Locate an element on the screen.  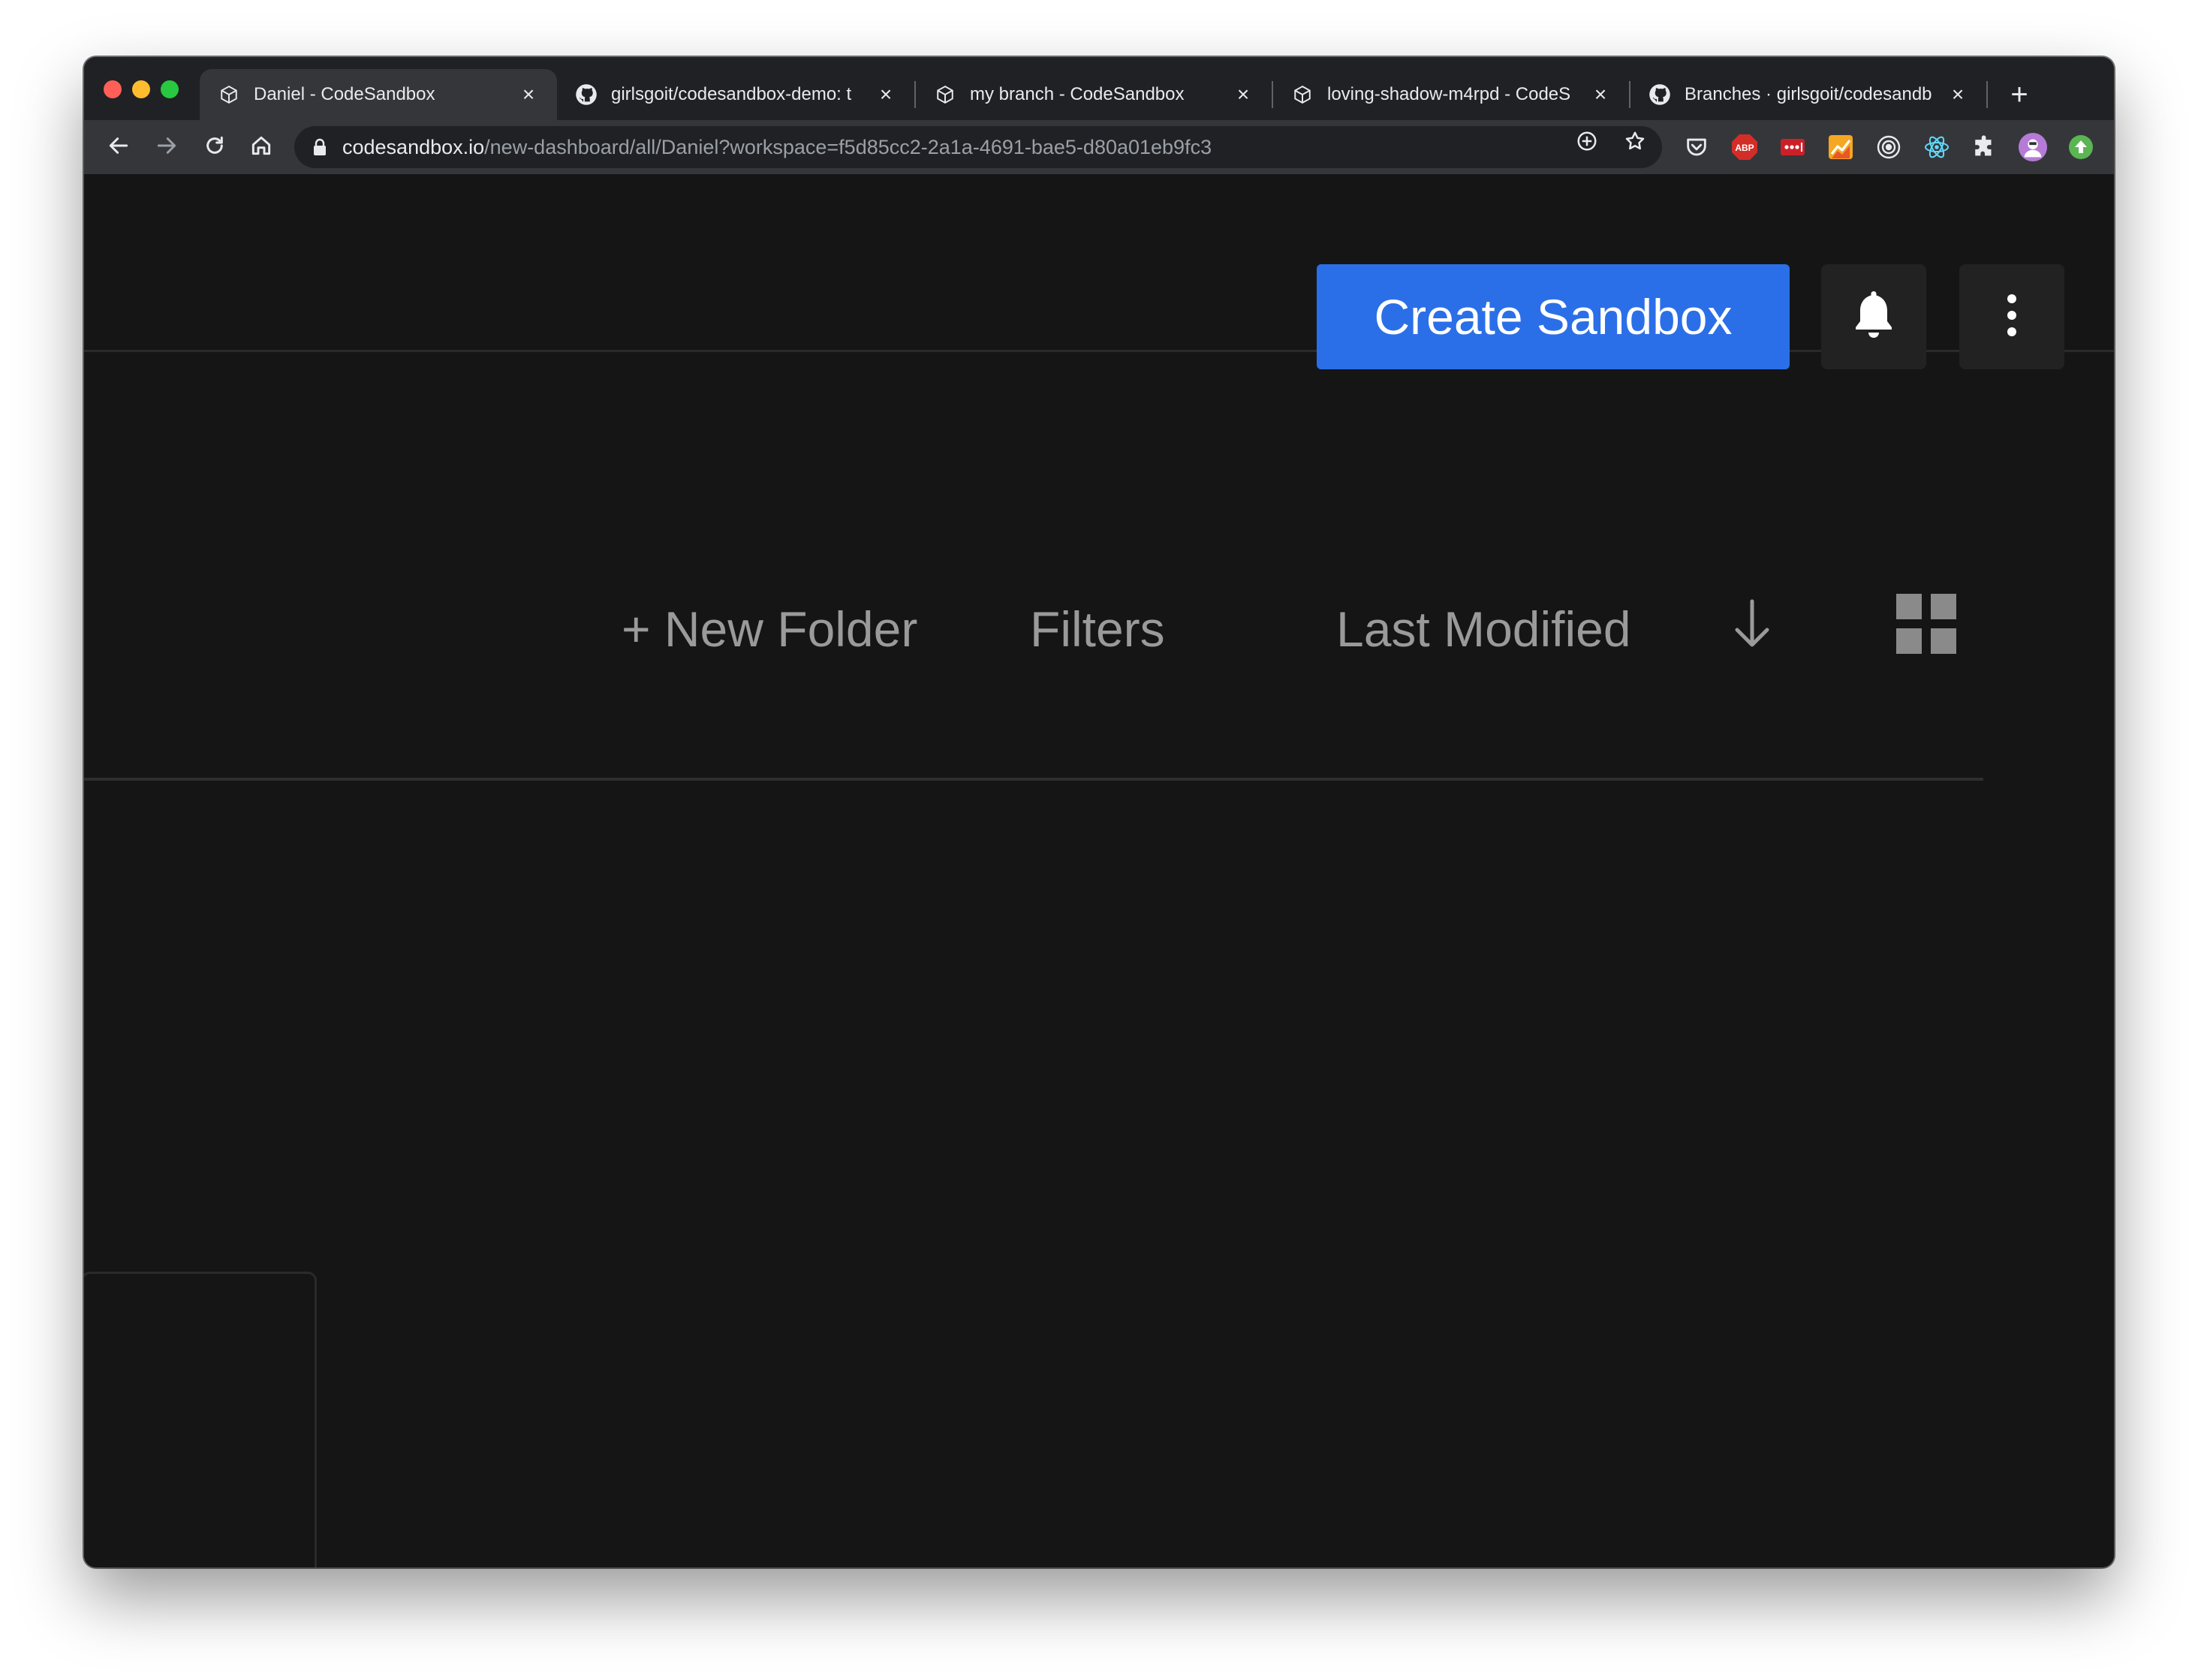
lock-icon is located at coordinates (321, 147).